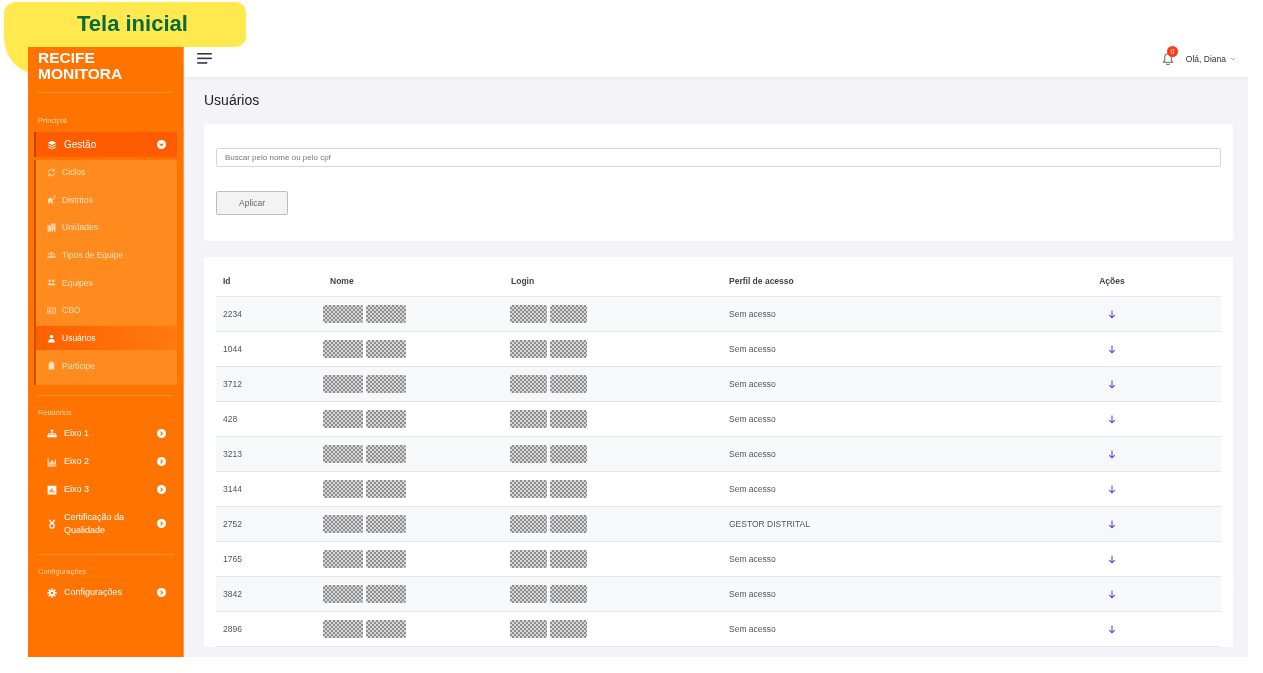 Image resolution: width=1263 pixels, height=673 pixels. What do you see at coordinates (769, 524) in the screenshot?
I see `table-cell: GESTOR DISTRITAL` at bounding box center [769, 524].